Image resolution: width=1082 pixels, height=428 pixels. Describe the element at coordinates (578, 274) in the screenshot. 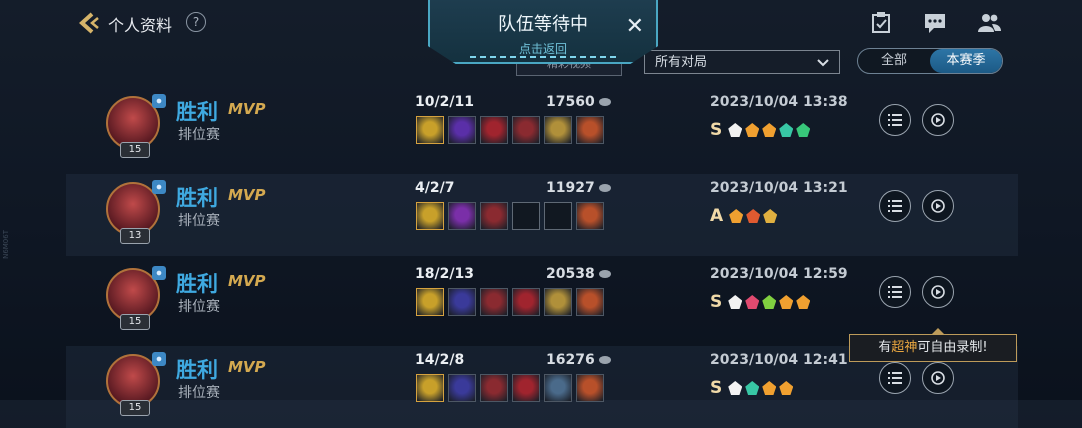

I see `score: 20538` at that location.